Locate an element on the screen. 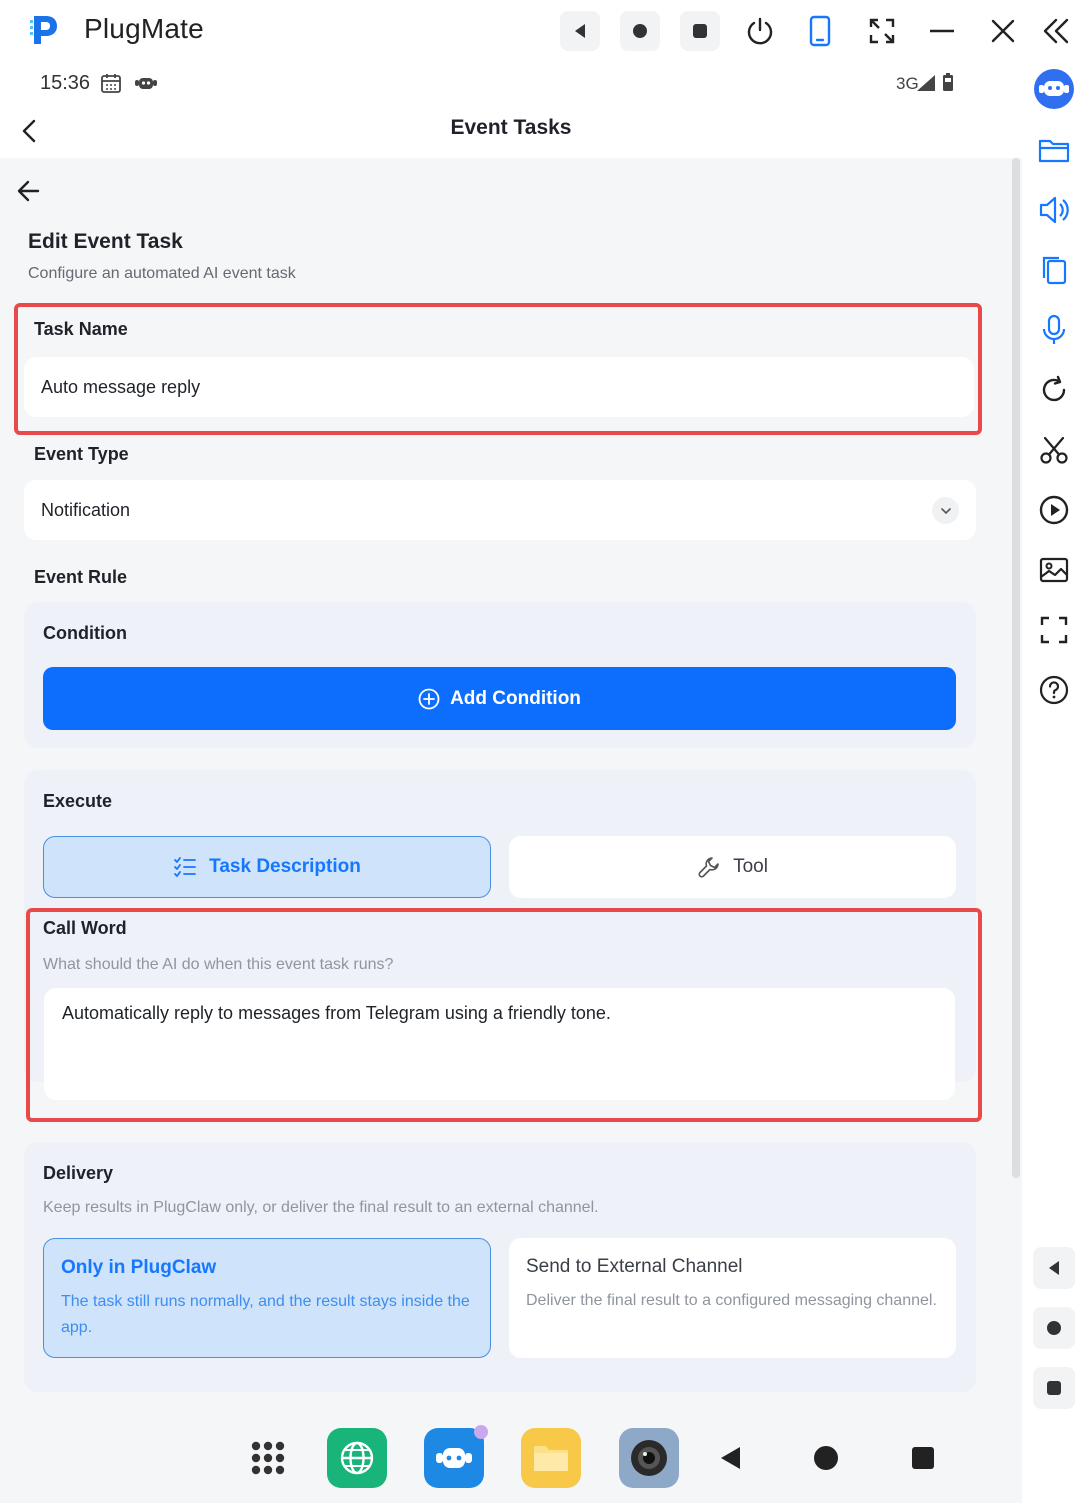 This screenshot has width=1086, height=1503. add-condition-button: Add Condition is located at coordinates (499, 698).